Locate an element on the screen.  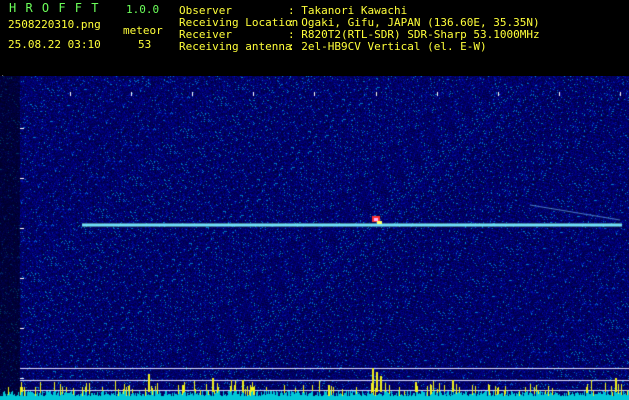
mode-label: meteor is located at coordinates (143, 30).